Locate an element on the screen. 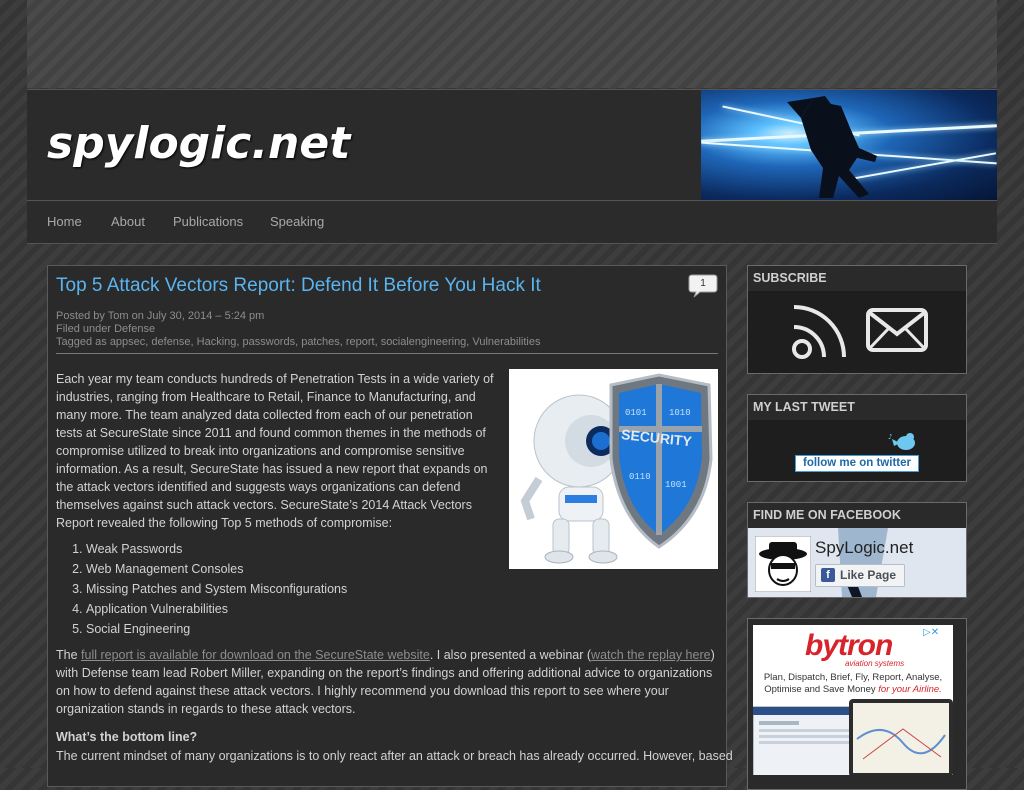 Image resolution: width=1024 pixels, height=790 pixels. nav-item-publications: Publications is located at coordinates (208, 221).